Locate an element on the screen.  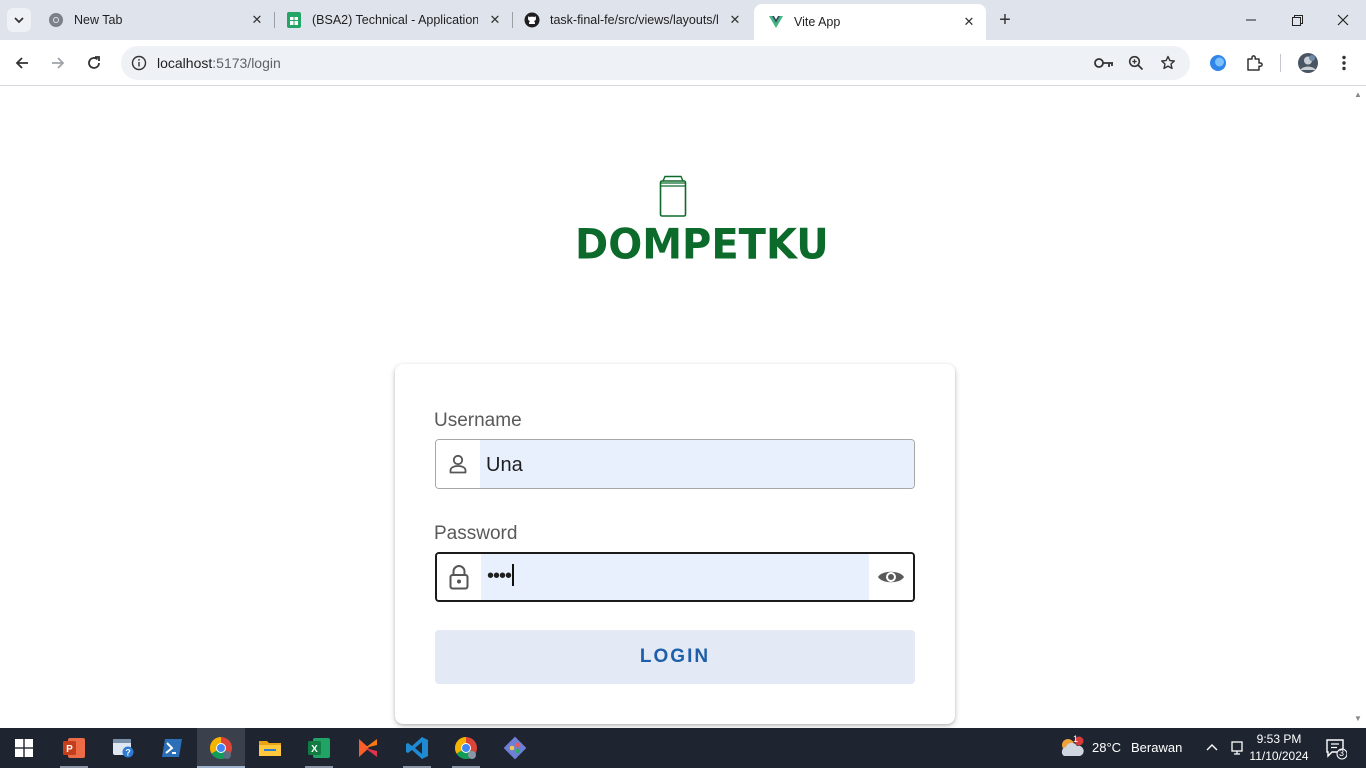
reload-button is located at coordinates (94, 63).